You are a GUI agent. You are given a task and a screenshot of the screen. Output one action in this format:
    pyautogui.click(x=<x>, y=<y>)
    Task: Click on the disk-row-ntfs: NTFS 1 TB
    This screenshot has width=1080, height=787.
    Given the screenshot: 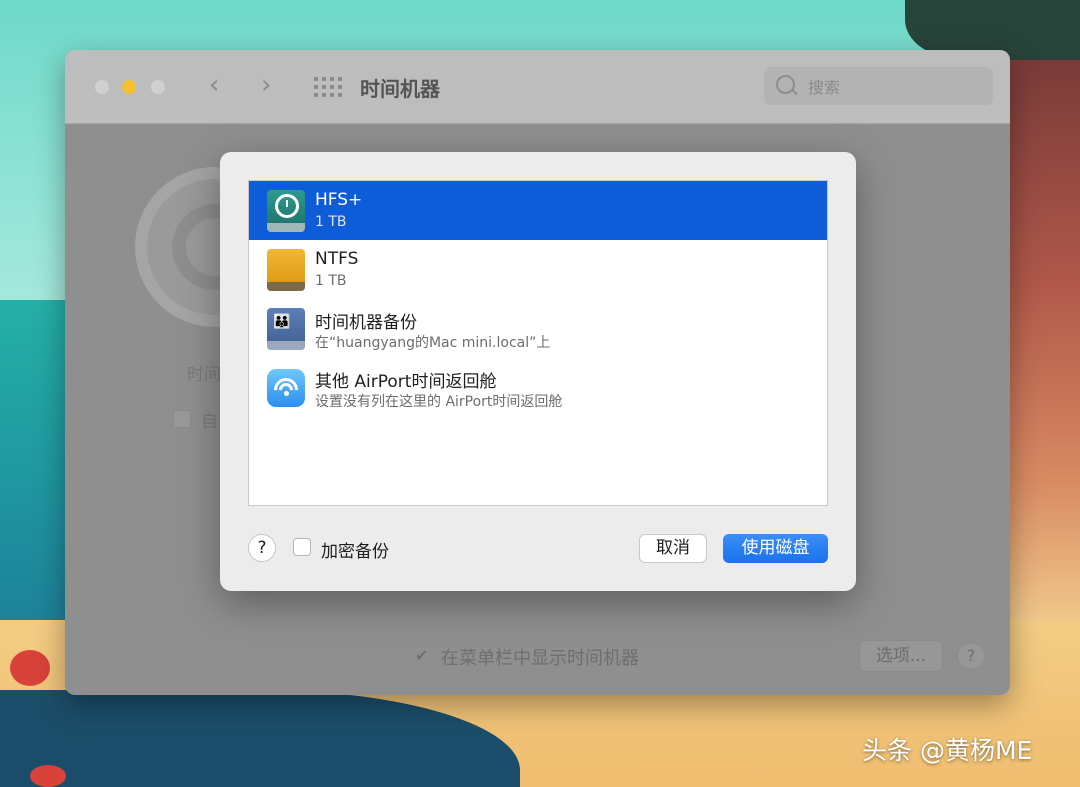 What is the action you would take?
    pyautogui.click(x=538, y=269)
    